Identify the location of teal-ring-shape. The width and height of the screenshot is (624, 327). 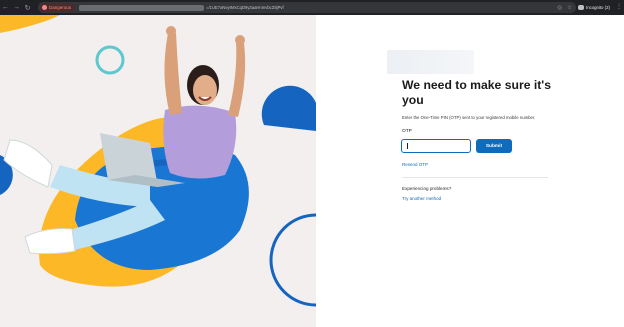
(110, 60).